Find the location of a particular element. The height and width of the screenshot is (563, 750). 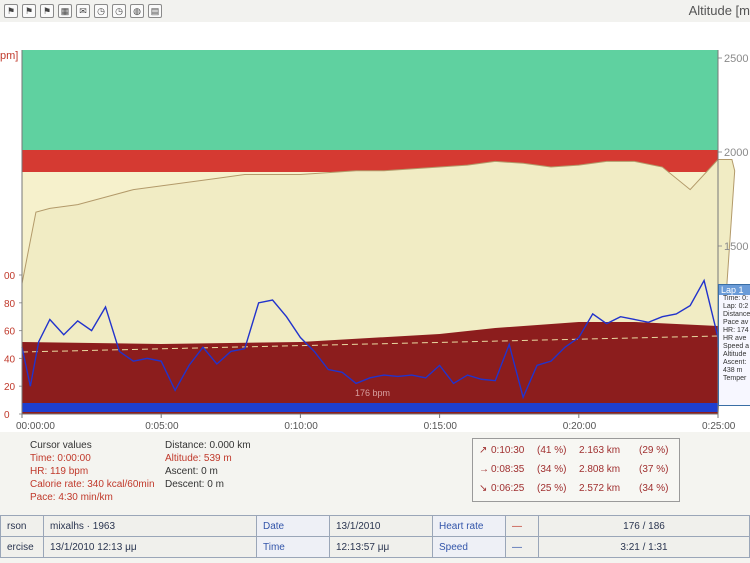

lap-tooltip-line: Lap: 0:2 is located at coordinates (736, 306).